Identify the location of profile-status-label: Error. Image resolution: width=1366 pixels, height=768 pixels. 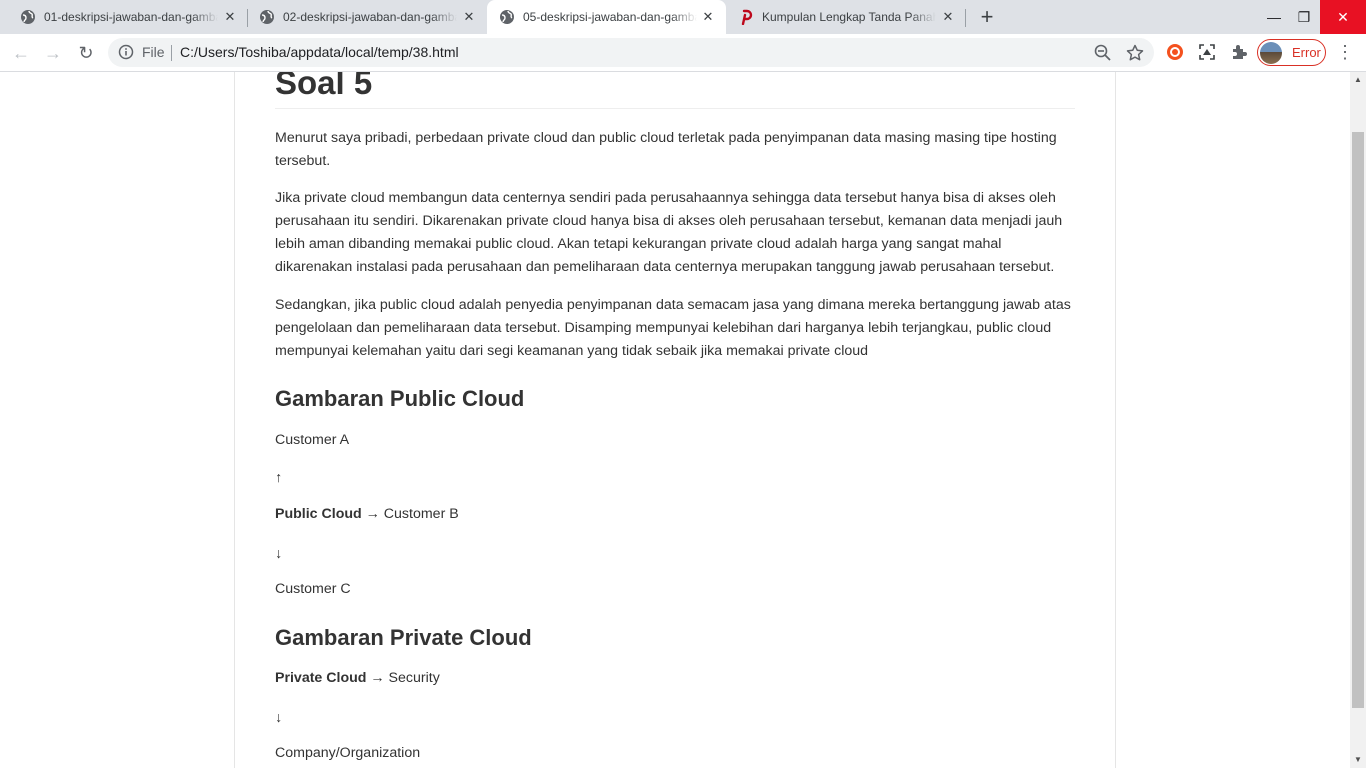
(1306, 52).